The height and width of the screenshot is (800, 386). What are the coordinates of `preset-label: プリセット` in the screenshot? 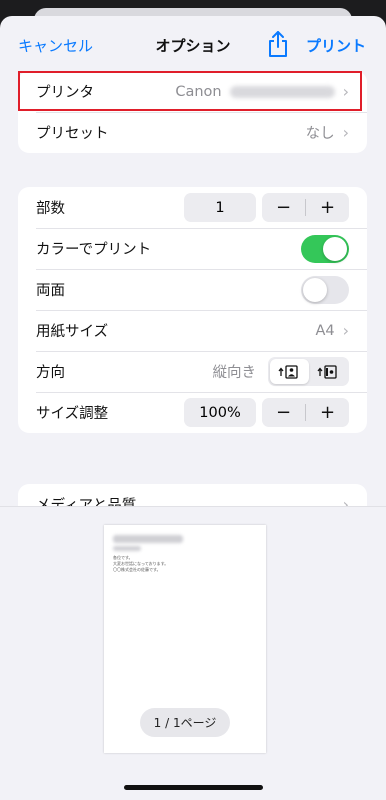 It's located at (72, 134).